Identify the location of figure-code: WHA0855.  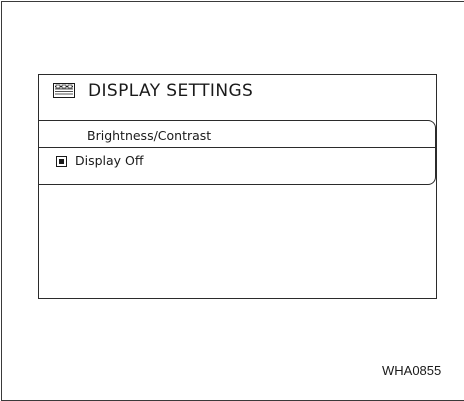
(412, 370).